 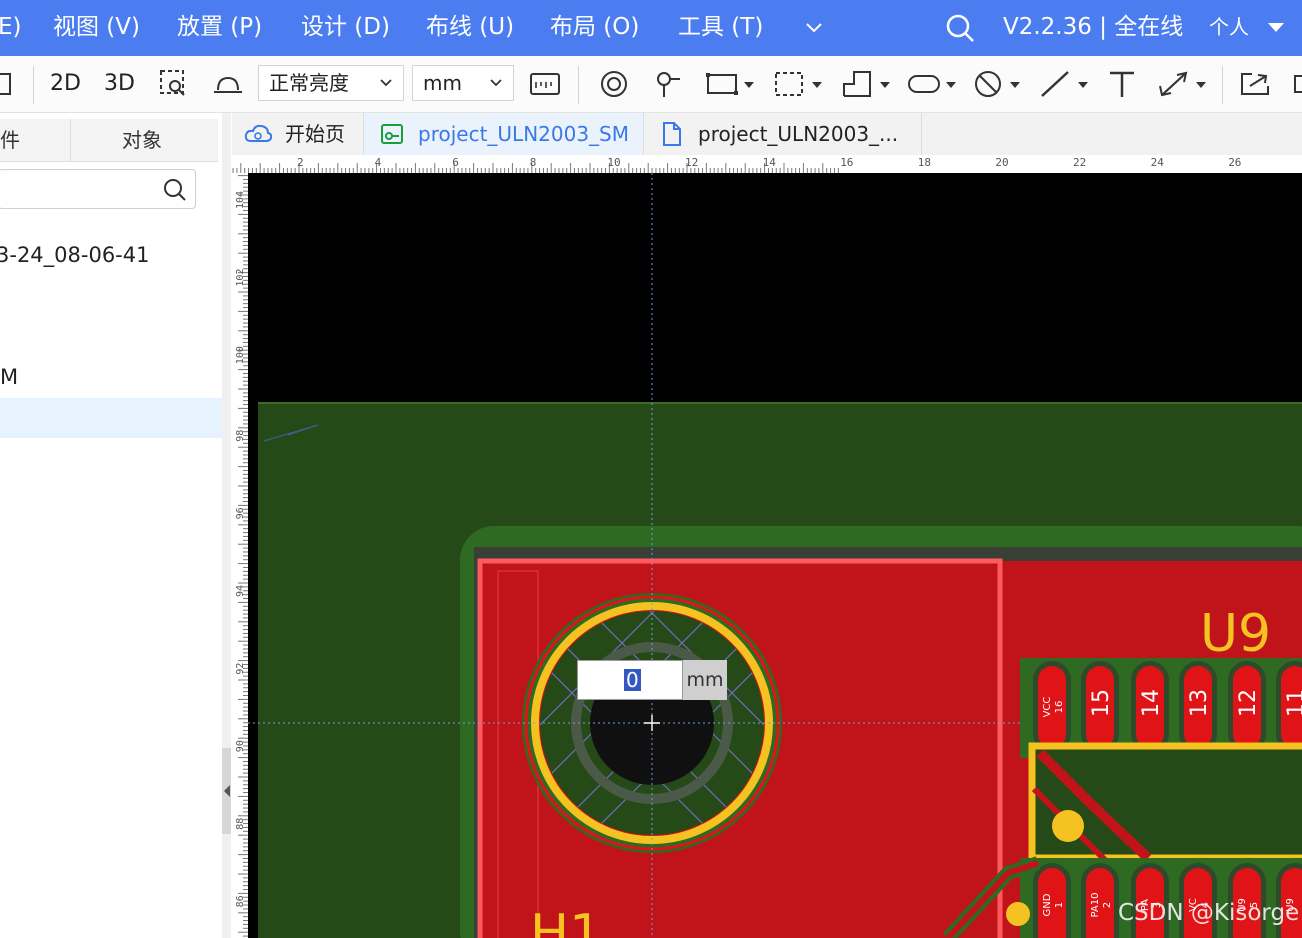 What do you see at coordinates (109, 140) in the screenshot?
I see `left-panel-tabs: 件 对象` at bounding box center [109, 140].